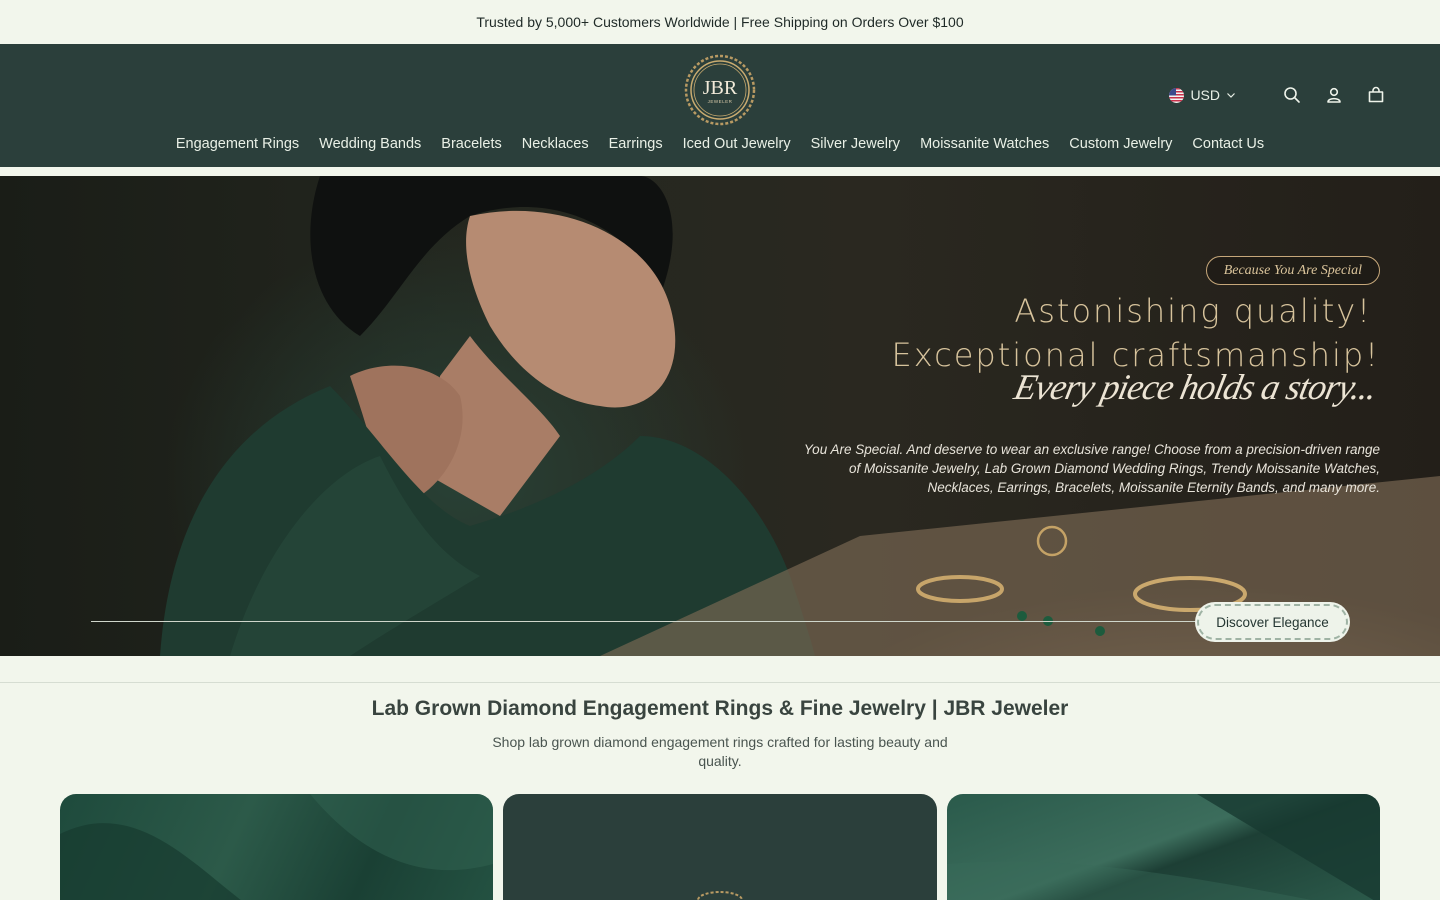  I want to click on section-divider, so click(720, 682).